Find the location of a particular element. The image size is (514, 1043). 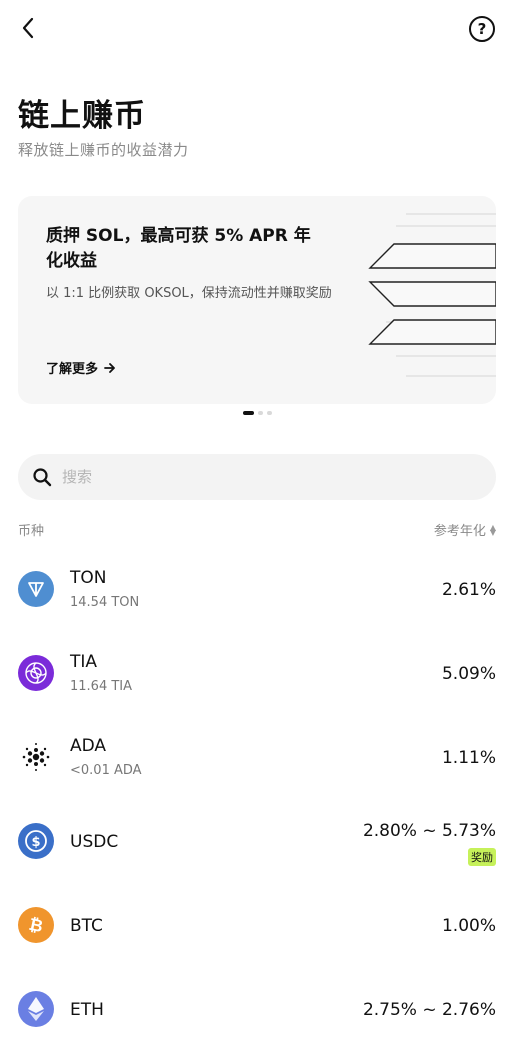

list-header: 币种 参考年化 ▲ ▼ is located at coordinates (257, 529).